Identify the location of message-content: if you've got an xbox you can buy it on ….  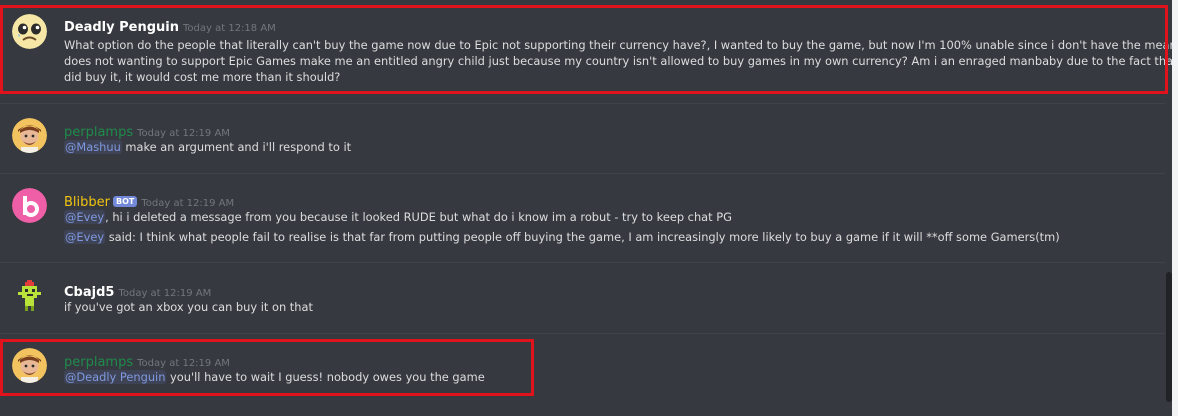
(605, 307).